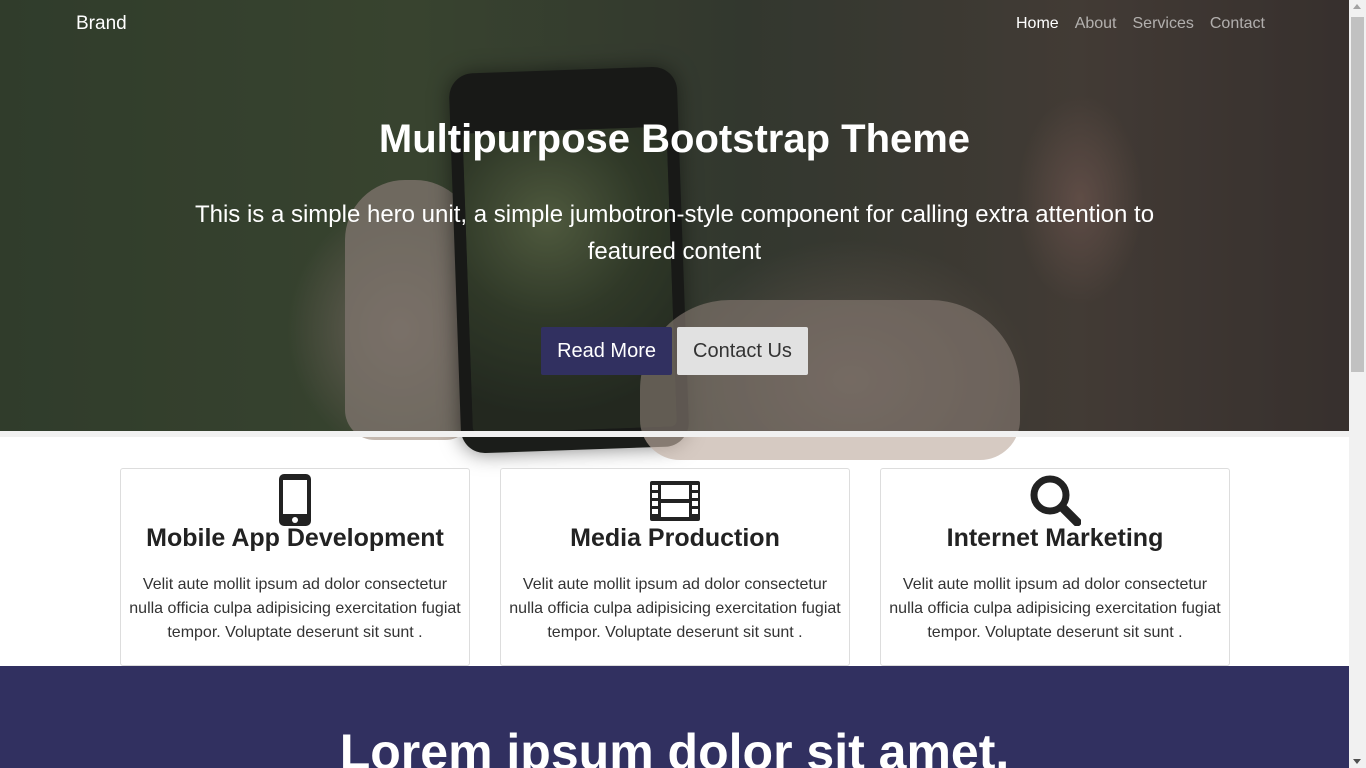  I want to click on feature-title: Media Production, so click(675, 538).